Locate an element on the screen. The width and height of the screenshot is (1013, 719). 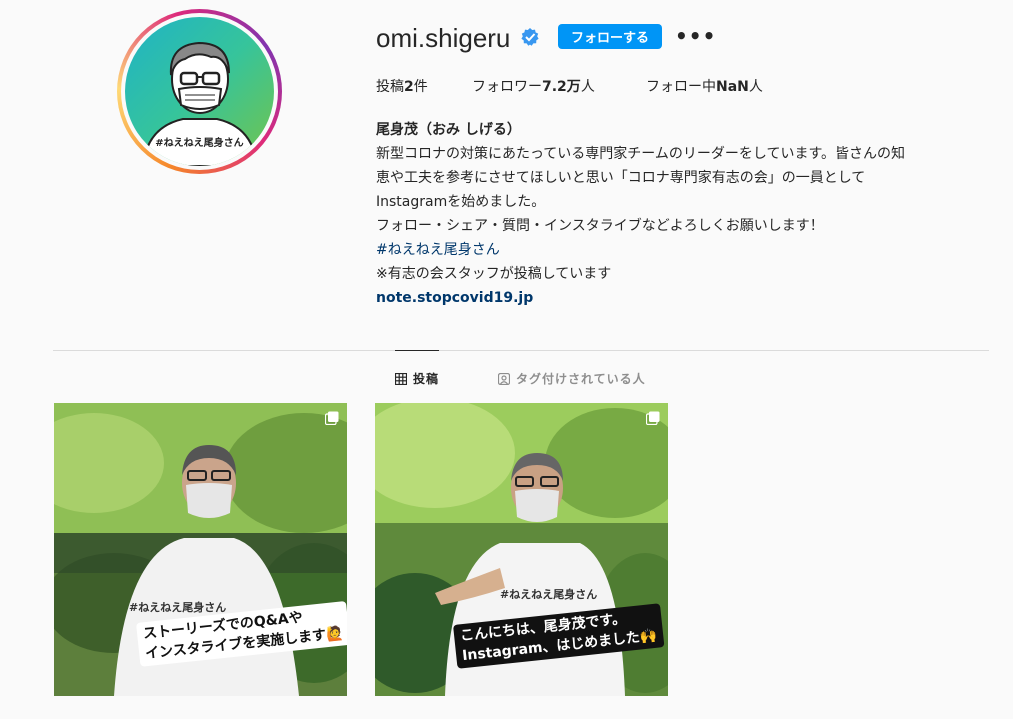
profile-avatar: #ねえねえ尾身さん is located at coordinates (199, 91).